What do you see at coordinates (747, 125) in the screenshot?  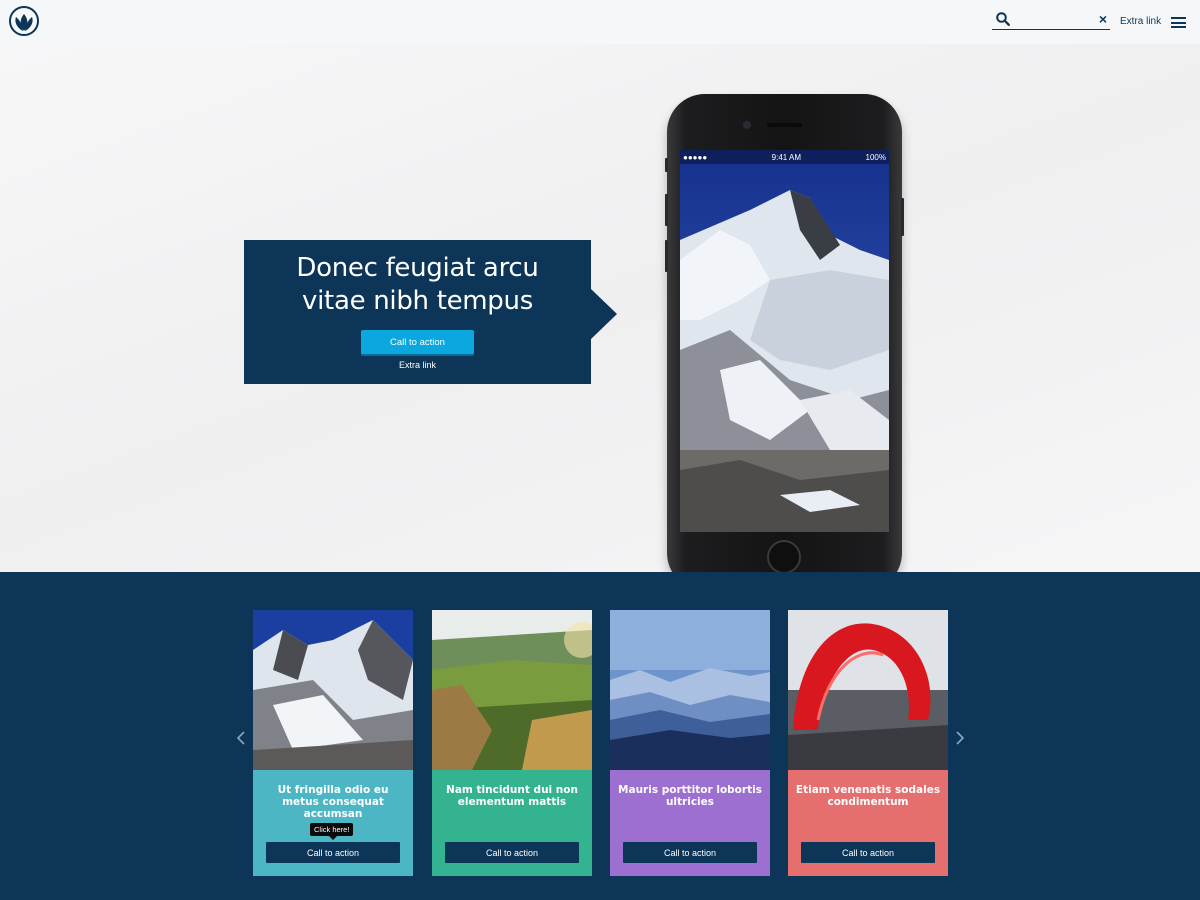 I see `phone-camera` at bounding box center [747, 125].